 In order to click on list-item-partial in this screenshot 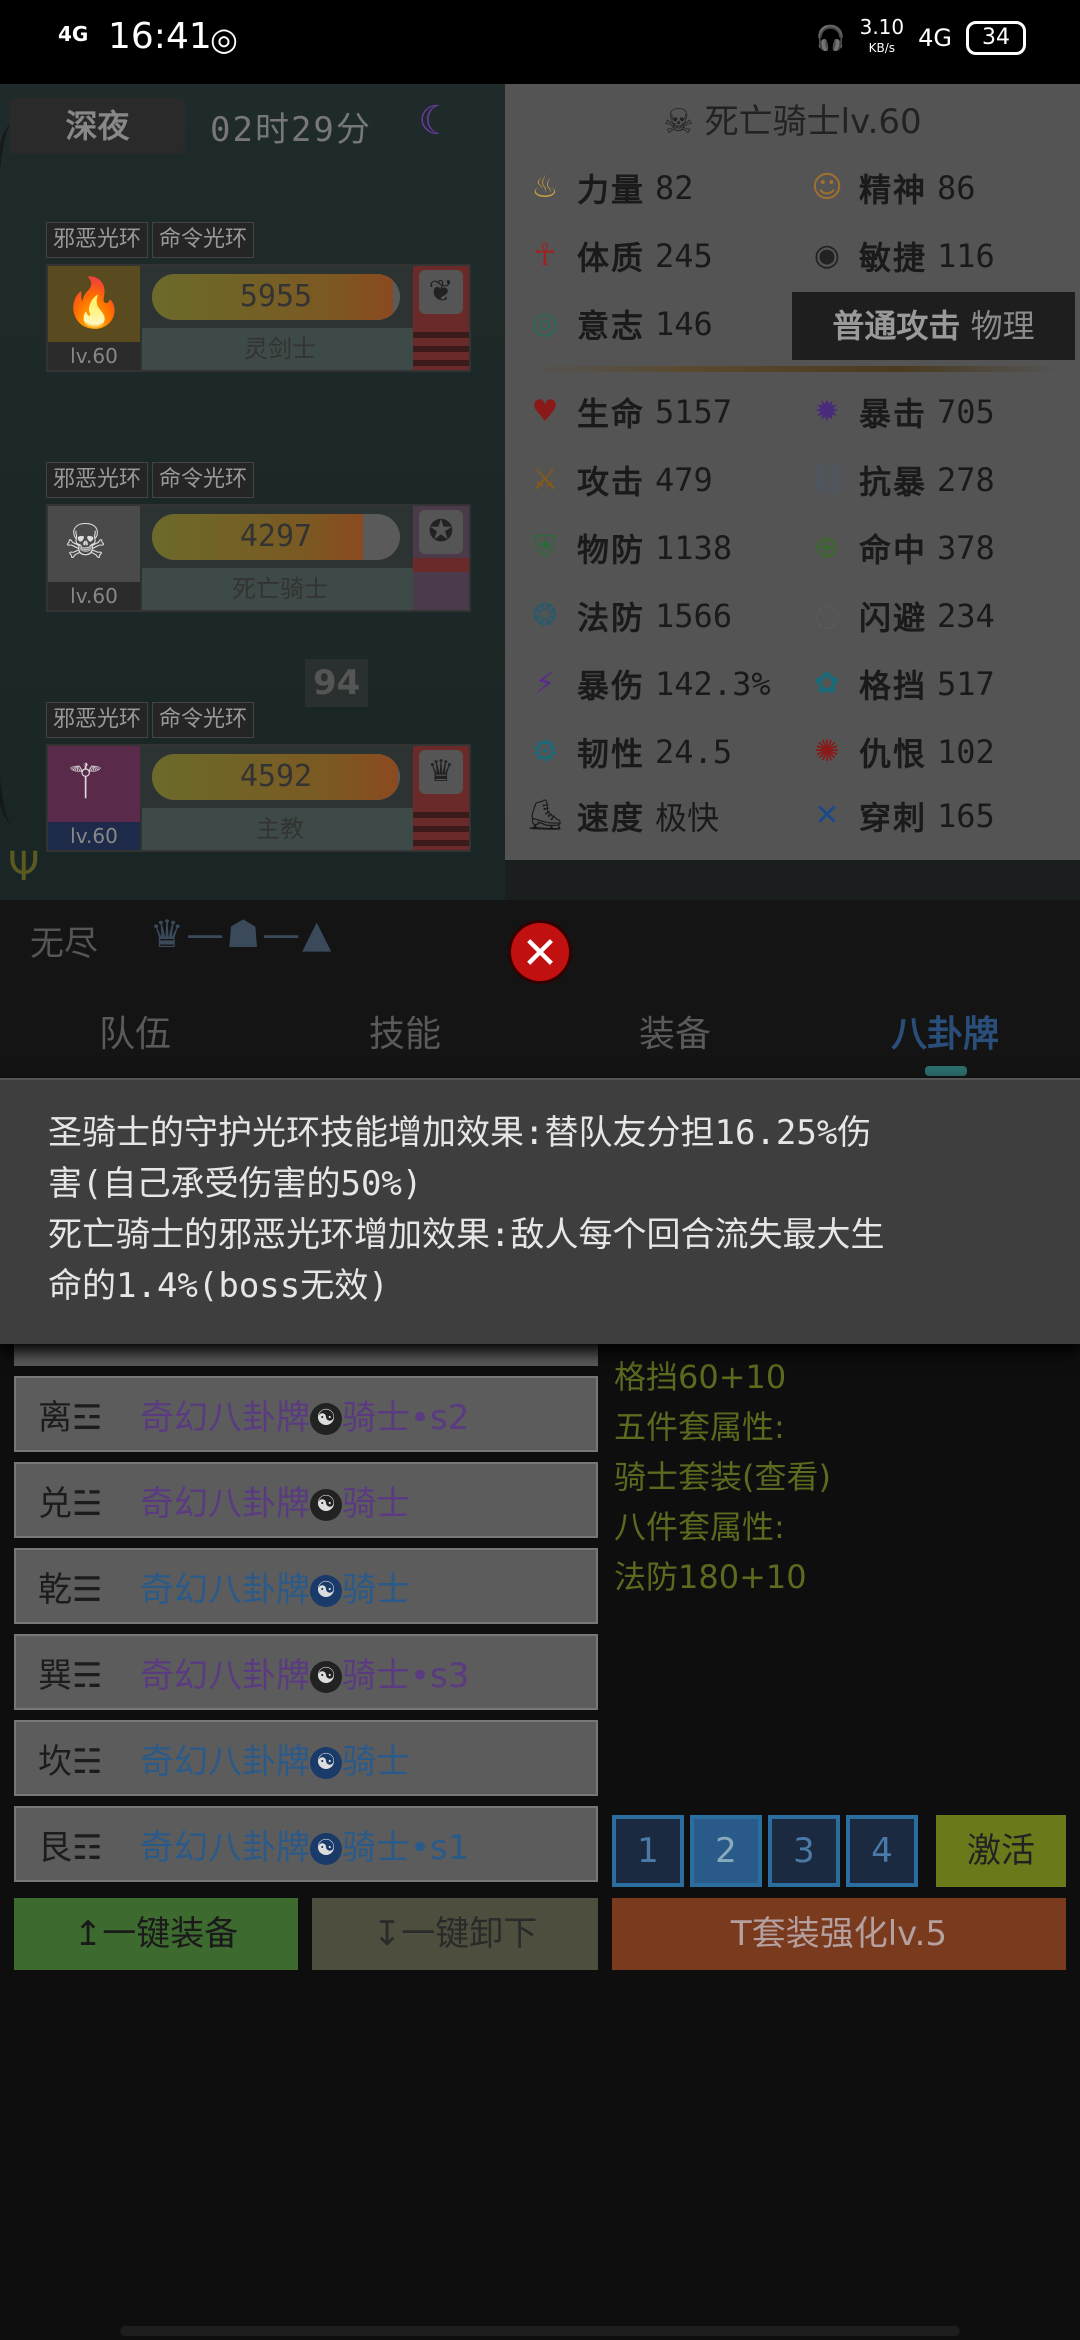, I will do `click(306, 1355)`.